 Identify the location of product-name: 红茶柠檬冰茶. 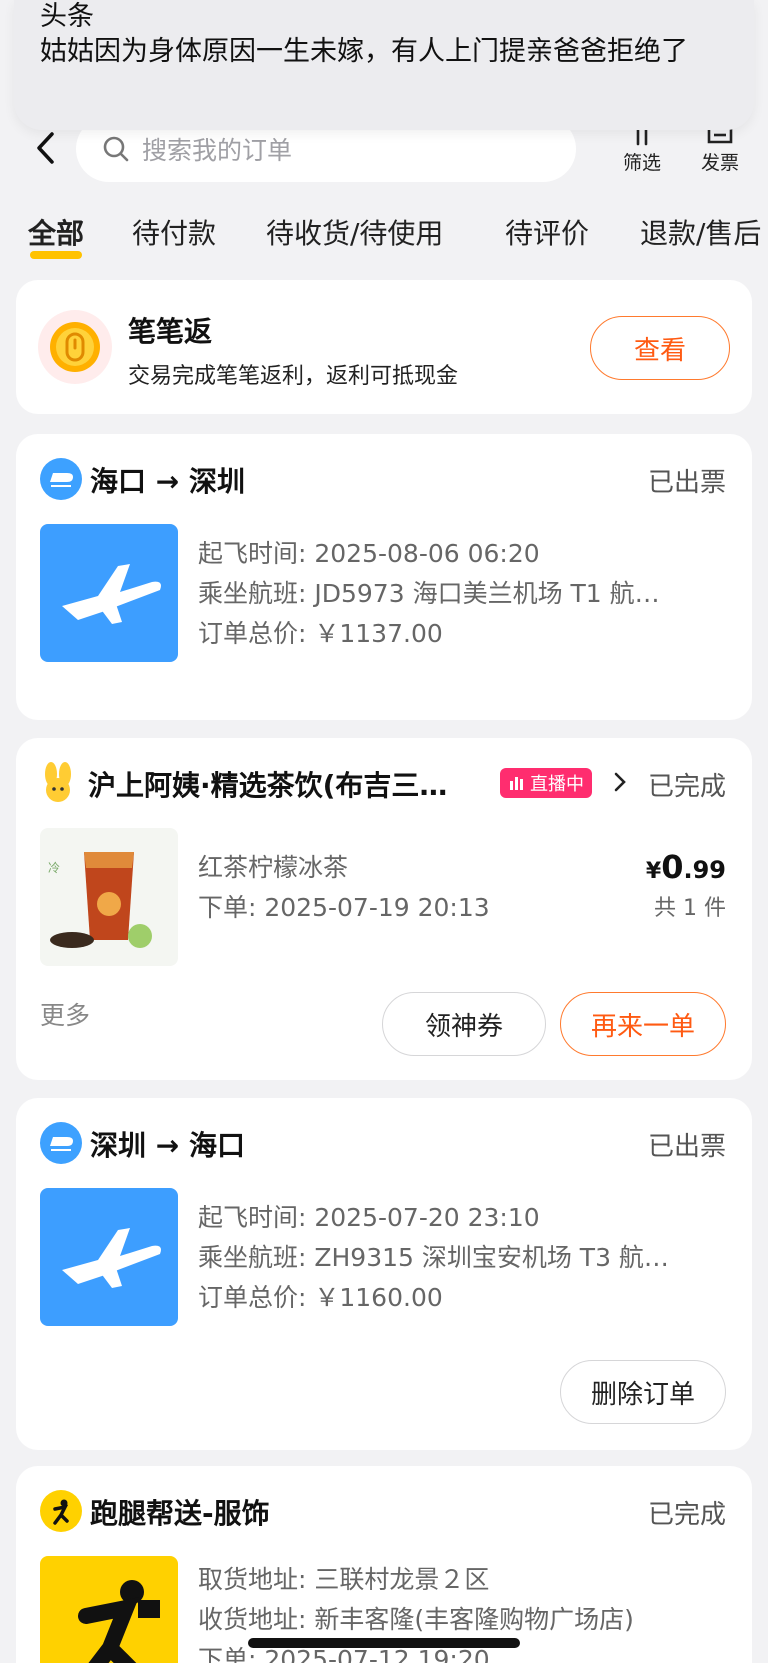
(273, 867).